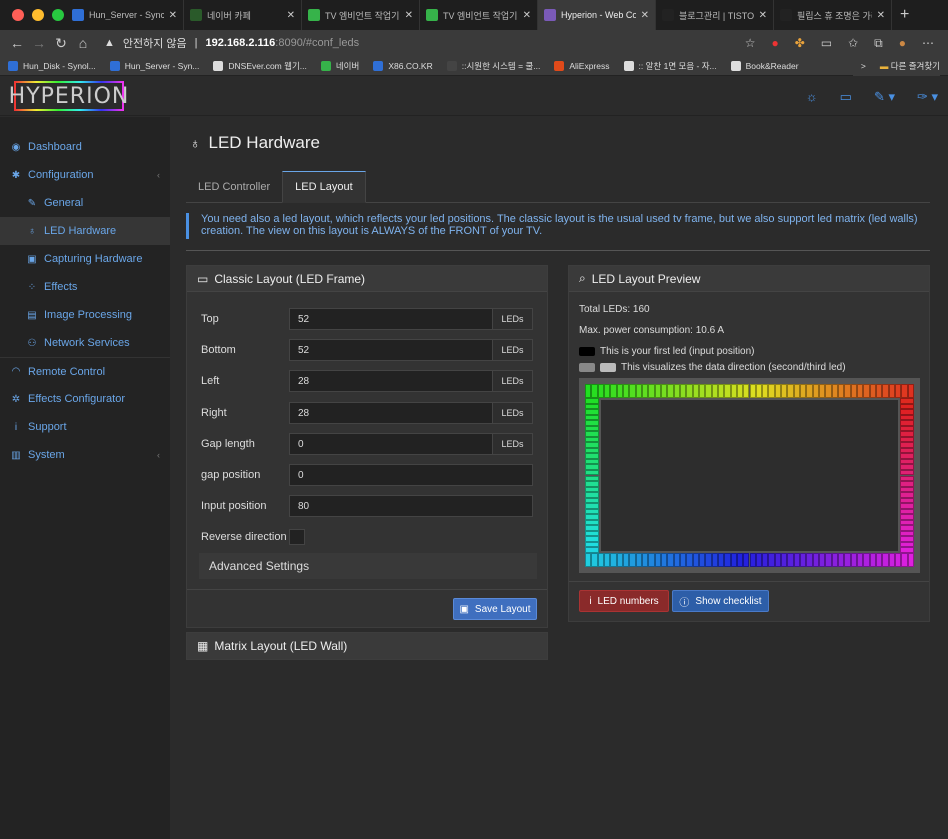 Image resolution: width=948 pixels, height=839 pixels. Describe the element at coordinates (85, 203) in the screenshot. I see `sidebar-item-general: ✎ General` at that location.